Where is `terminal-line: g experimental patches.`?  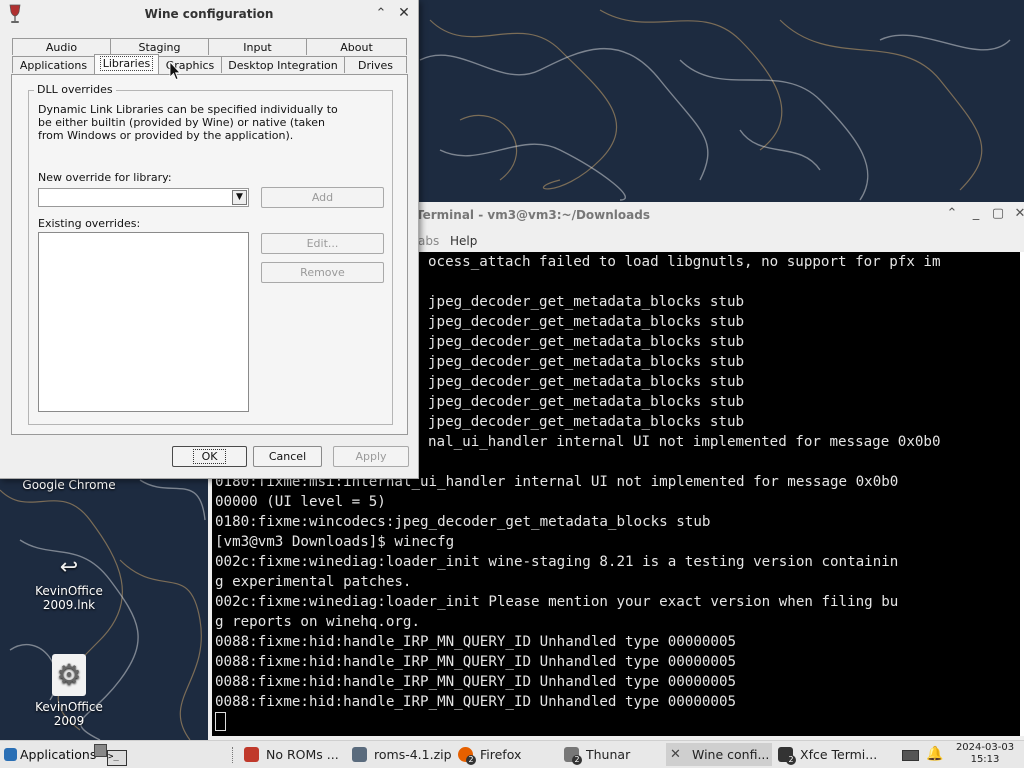 terminal-line: g experimental patches. is located at coordinates (313, 582).